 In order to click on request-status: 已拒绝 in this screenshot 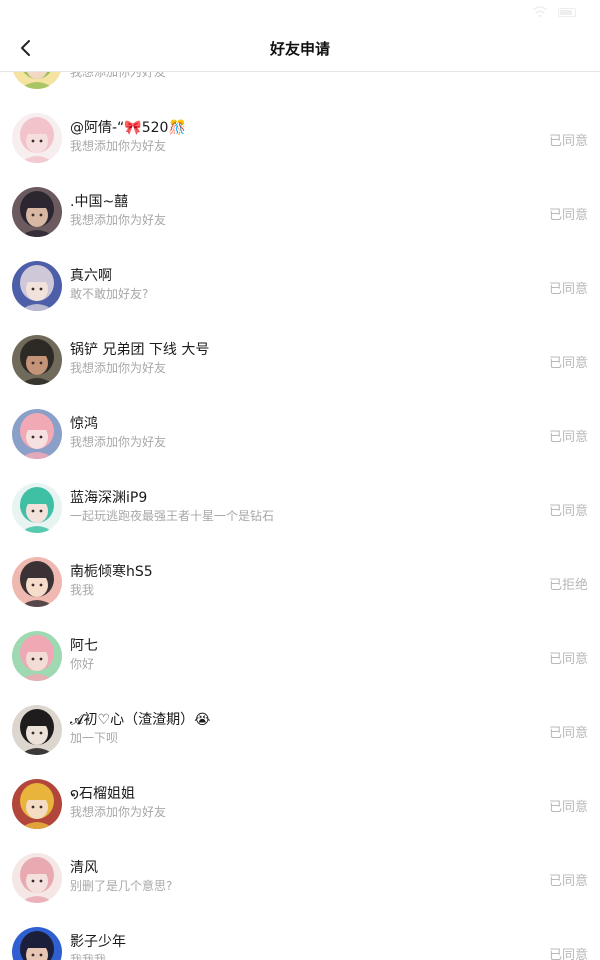, I will do `click(568, 585)`.